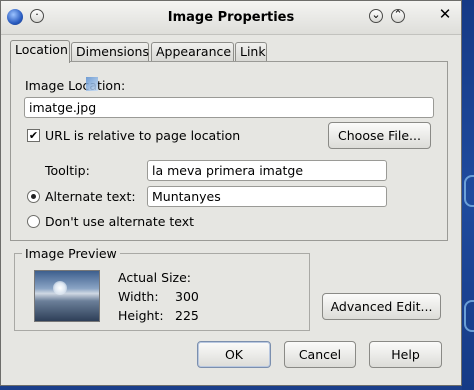 This screenshot has width=474, height=390. What do you see at coordinates (40, 51) in the screenshot?
I see `tab-location: Location` at bounding box center [40, 51].